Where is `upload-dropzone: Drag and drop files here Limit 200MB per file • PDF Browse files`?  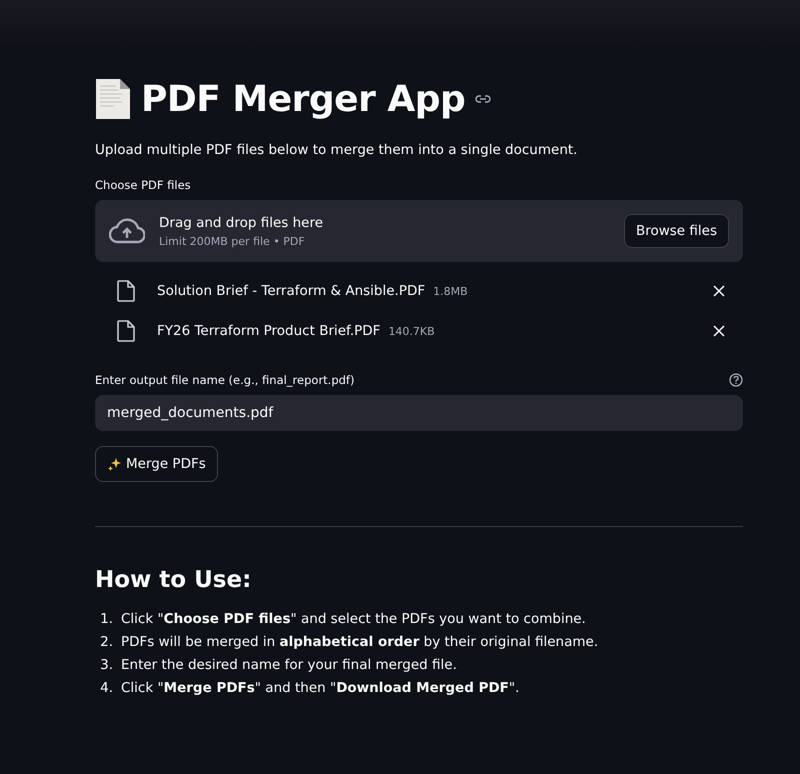 upload-dropzone: Drag and drop files here Limit 200MB per file • PDF Browse files is located at coordinates (419, 231).